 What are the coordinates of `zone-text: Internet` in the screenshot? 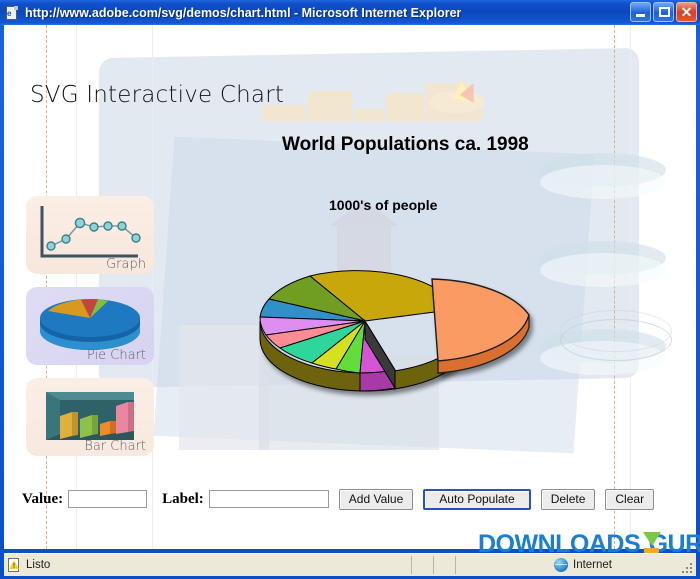 It's located at (592, 565).